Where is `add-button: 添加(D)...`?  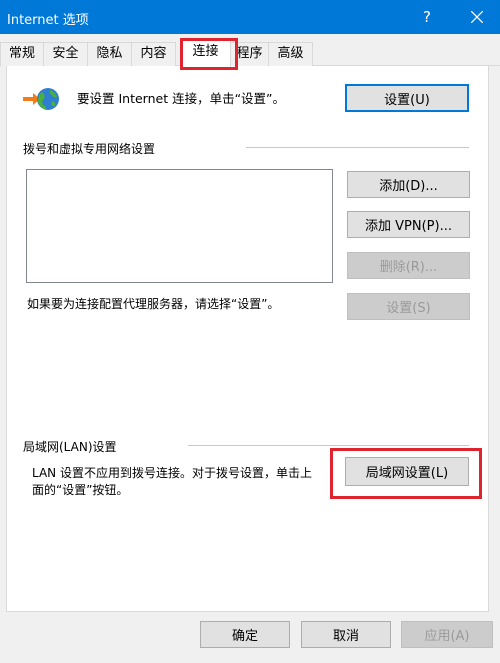
add-button: 添加(D)... is located at coordinates (408, 184).